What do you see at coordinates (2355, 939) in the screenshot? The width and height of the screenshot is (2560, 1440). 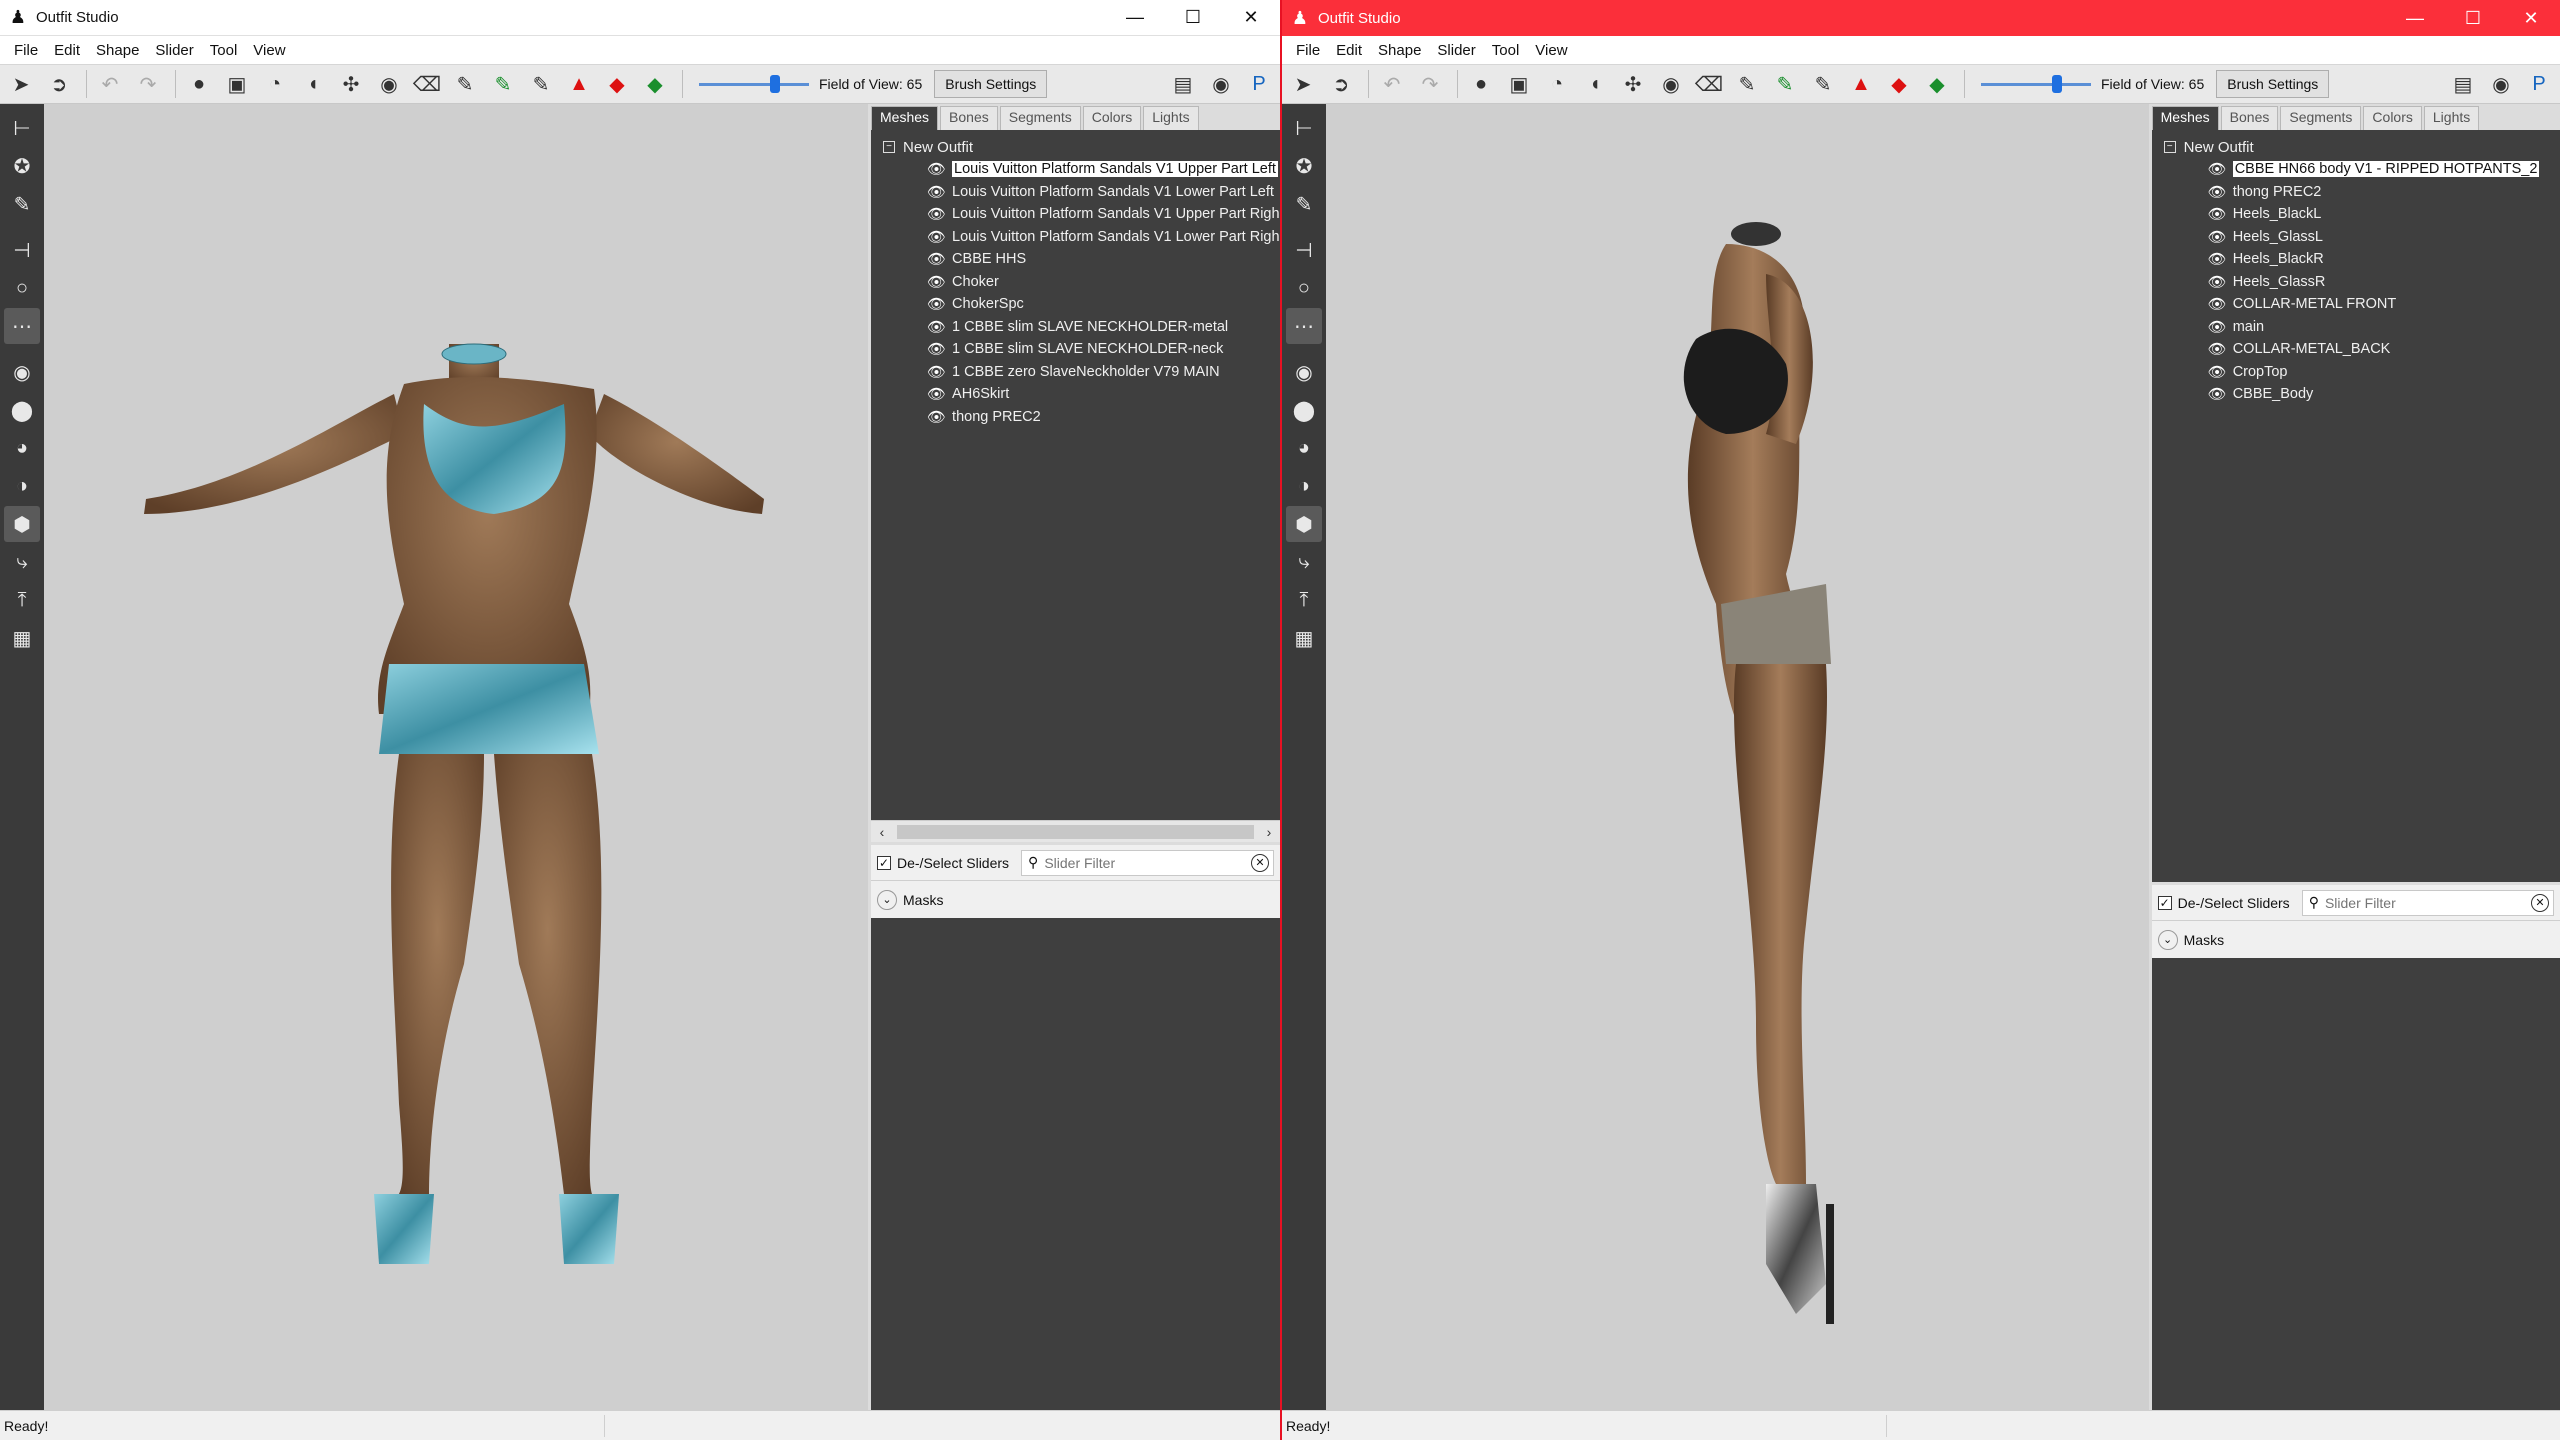 I see `masks-row: ⌄ Masks` at bounding box center [2355, 939].